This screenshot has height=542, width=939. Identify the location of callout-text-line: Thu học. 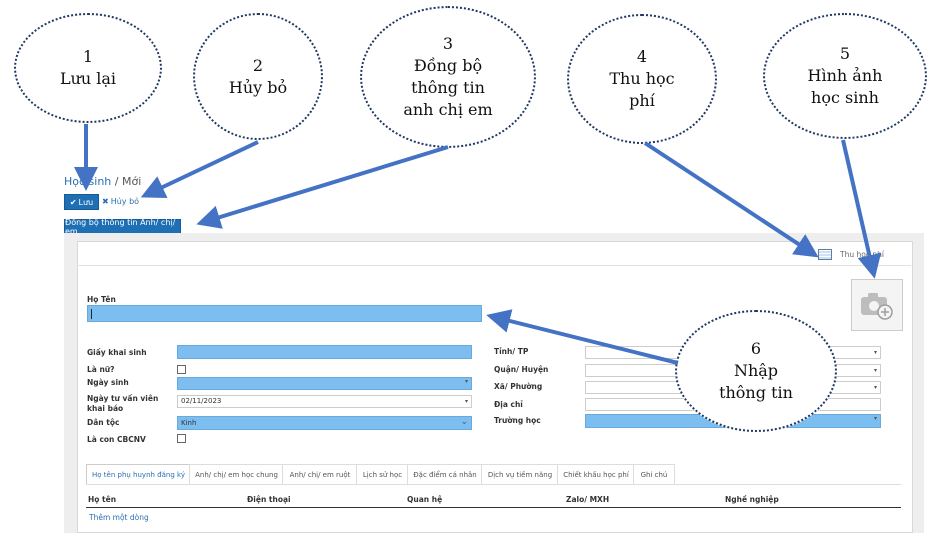
(642, 78).